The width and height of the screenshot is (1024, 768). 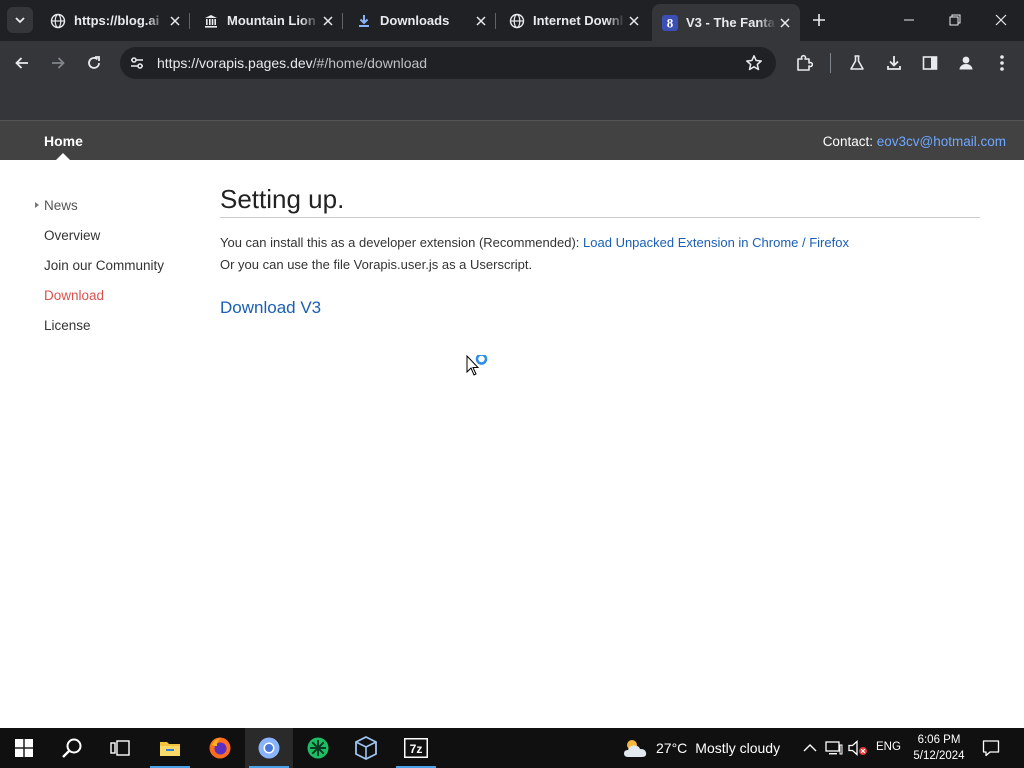 What do you see at coordinates (730, 22) in the screenshot?
I see `tab-title: V3 - The Fanta` at bounding box center [730, 22].